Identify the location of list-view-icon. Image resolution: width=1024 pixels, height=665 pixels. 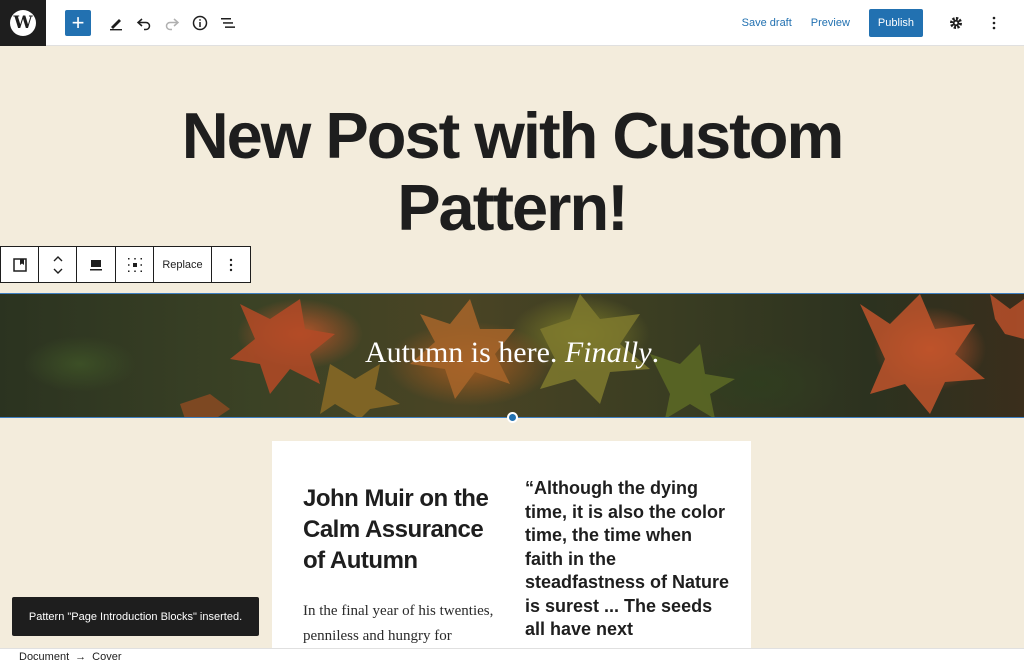
(228, 22).